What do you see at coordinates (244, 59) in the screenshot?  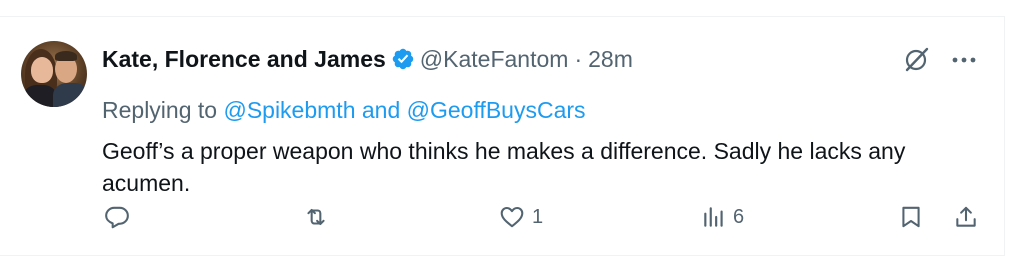 I see `author-name: Kate, Florence and James` at bounding box center [244, 59].